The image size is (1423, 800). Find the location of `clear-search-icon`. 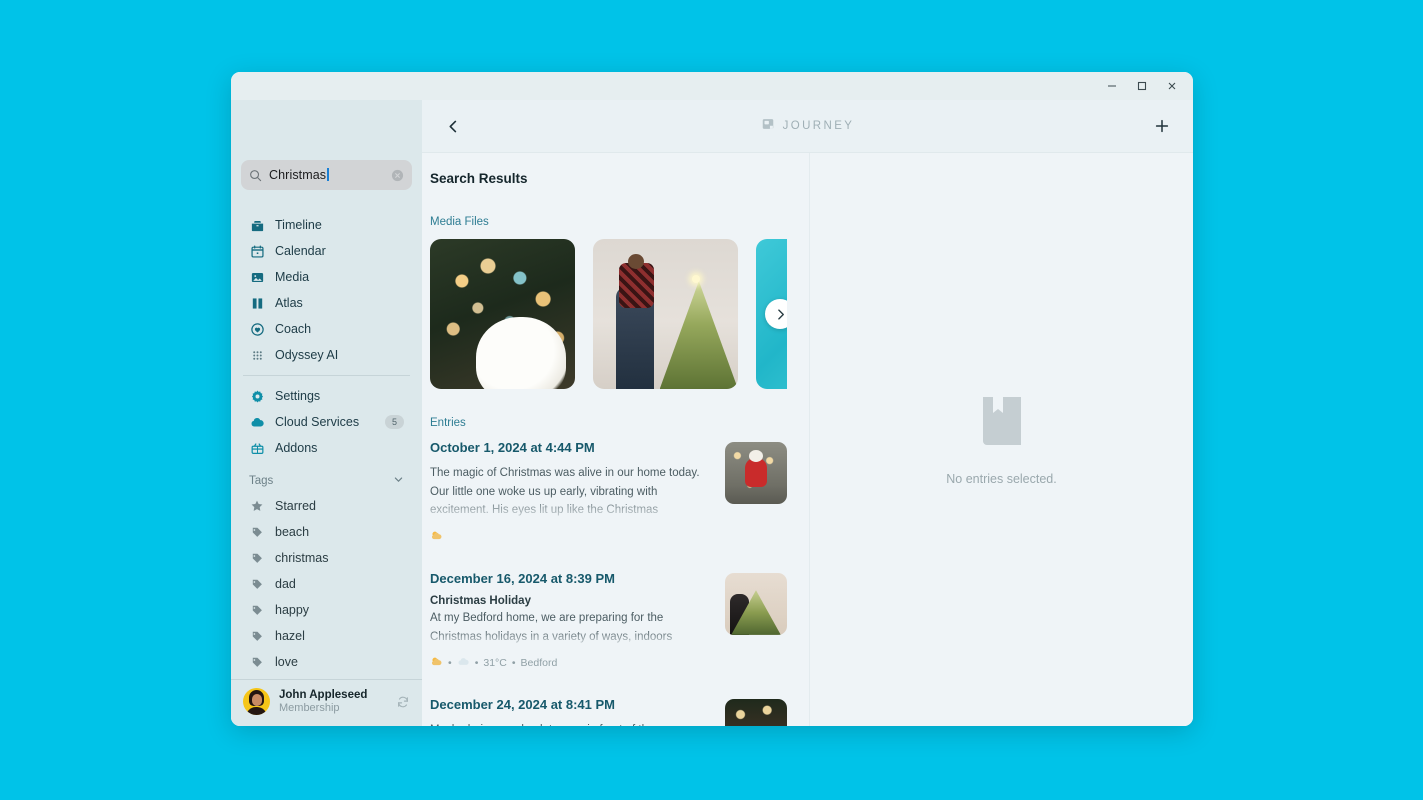

clear-search-icon is located at coordinates (397, 175).